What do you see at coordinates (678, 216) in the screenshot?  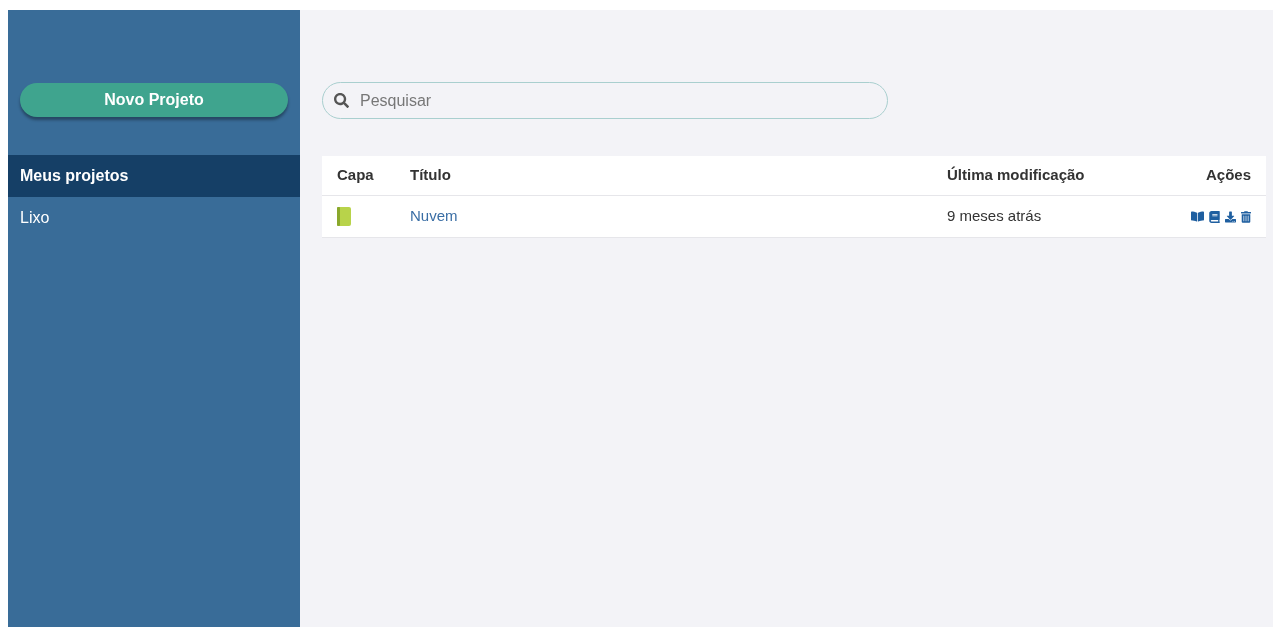 I see `project-title-link: Nuvem` at bounding box center [678, 216].